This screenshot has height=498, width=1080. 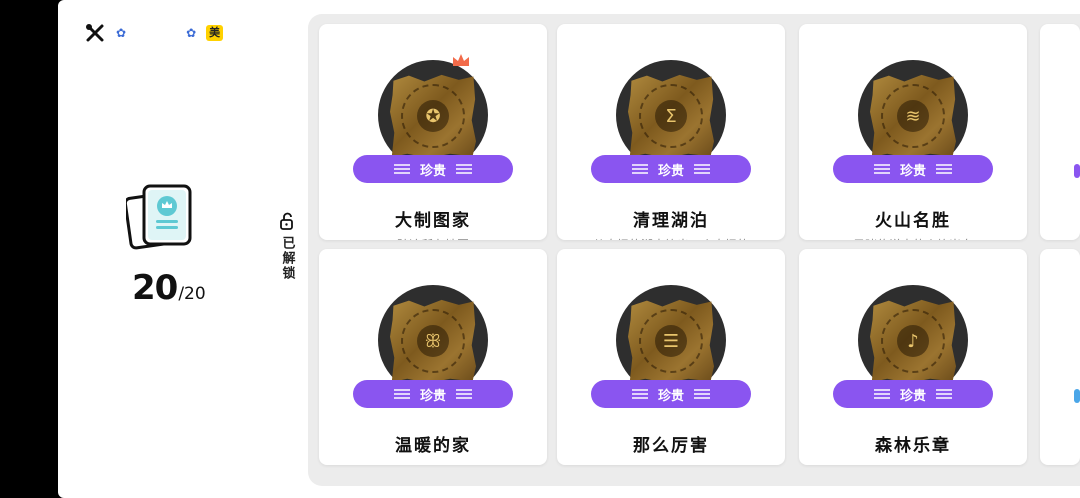 What do you see at coordinates (433, 446) in the screenshot?
I see `achievement-title: 温暖的家` at bounding box center [433, 446].